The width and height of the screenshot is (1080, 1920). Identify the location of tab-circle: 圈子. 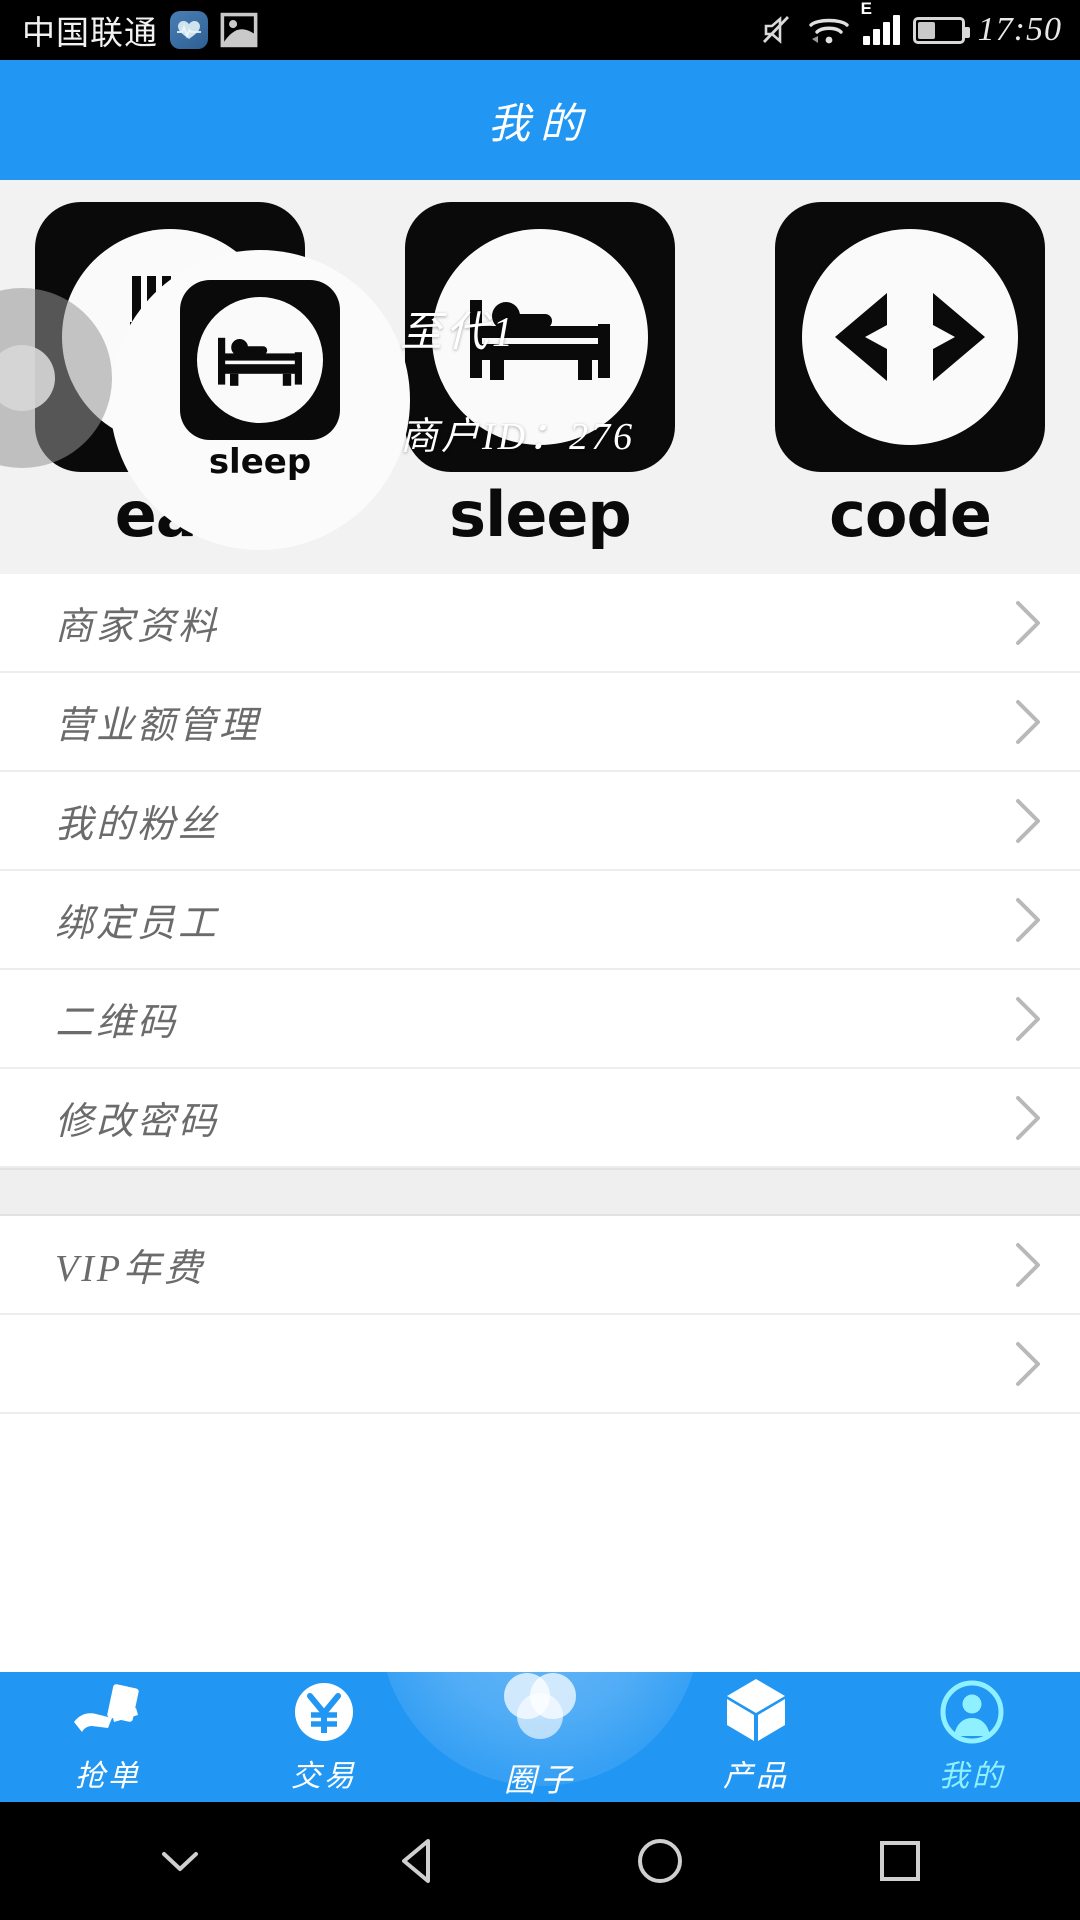
(540, 1634).